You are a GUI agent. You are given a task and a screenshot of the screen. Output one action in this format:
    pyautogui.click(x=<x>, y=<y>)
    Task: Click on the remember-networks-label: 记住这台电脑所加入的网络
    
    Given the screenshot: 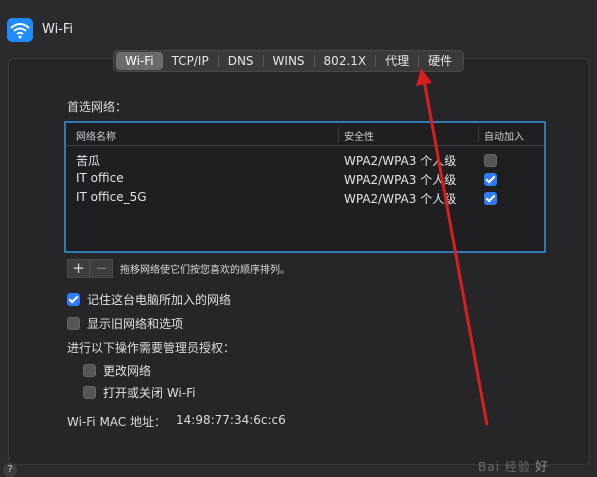 What is the action you would take?
    pyautogui.click(x=159, y=300)
    